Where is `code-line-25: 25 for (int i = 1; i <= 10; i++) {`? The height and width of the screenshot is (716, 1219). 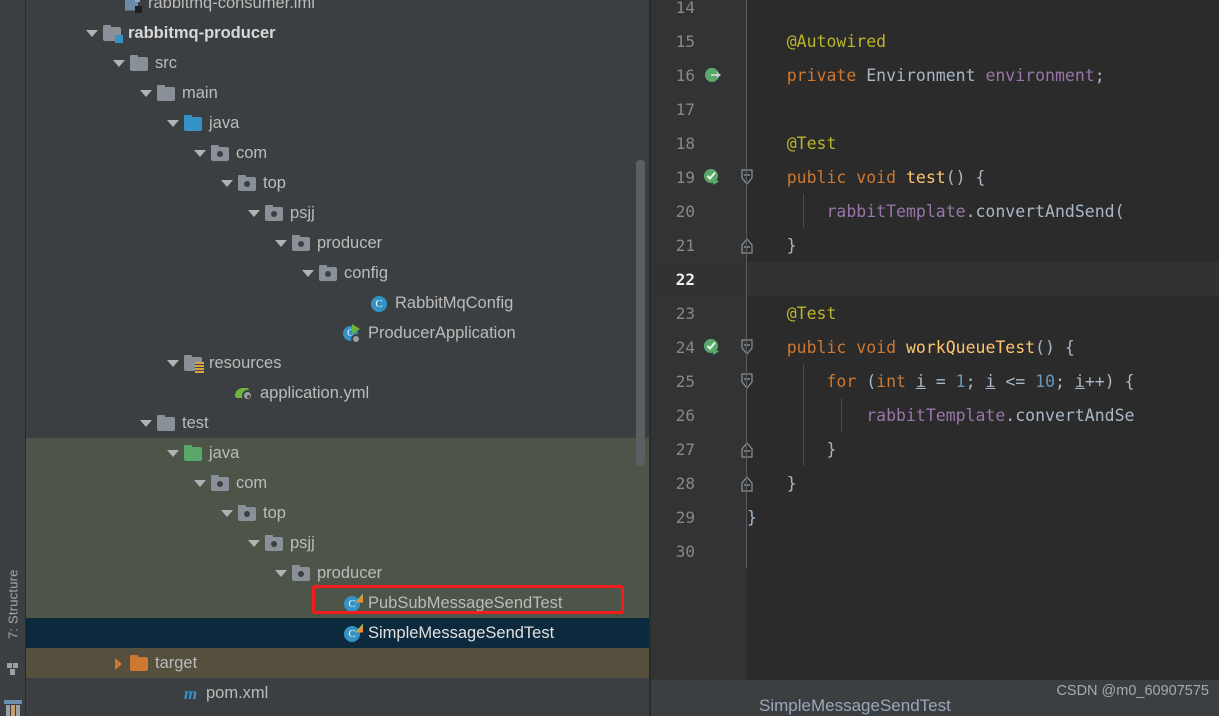 code-line-25: 25 for (int i = 1; i <= 10; i++) { is located at coordinates (935, 381).